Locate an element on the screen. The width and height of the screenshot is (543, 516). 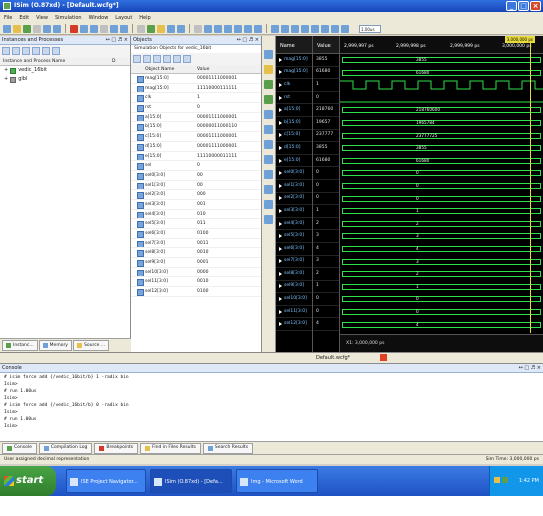
menu-layout: Layout is located at coordinates (123, 18).